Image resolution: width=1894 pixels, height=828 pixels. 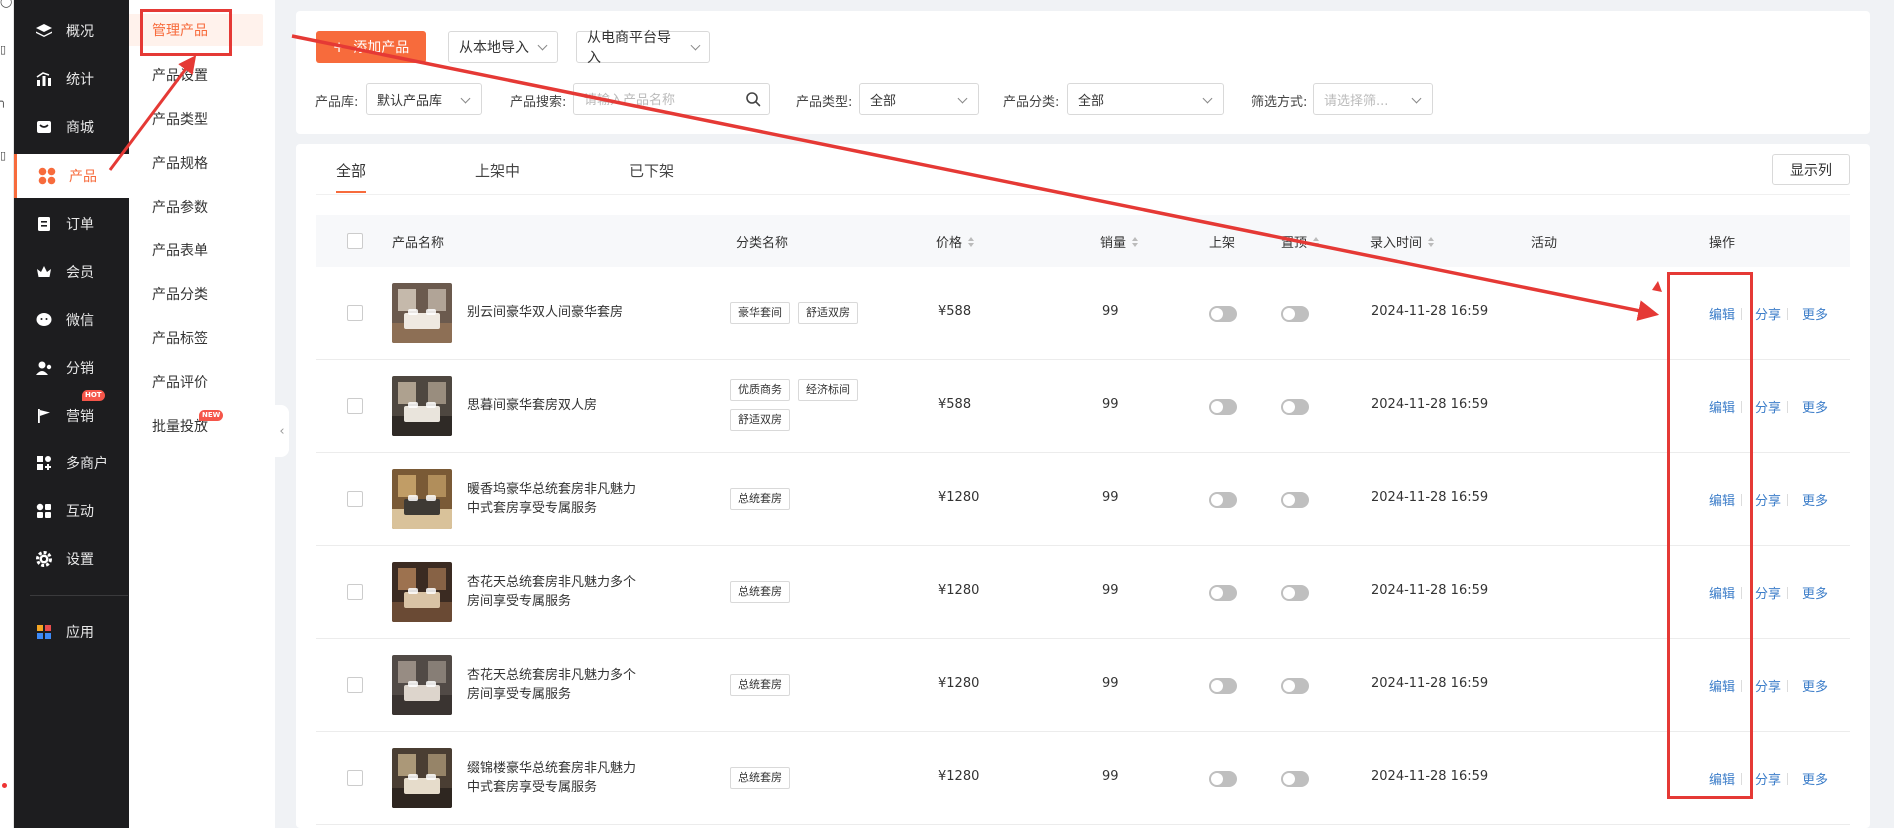 I want to click on product-name: 别云间豪华双人间豪华套房, so click(x=557, y=312).